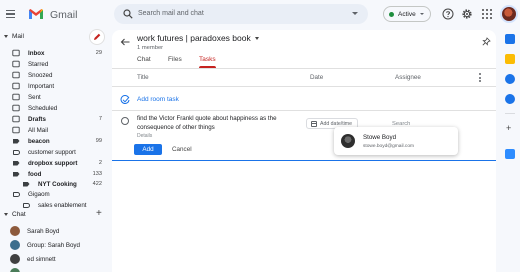 The height and width of the screenshot is (272, 520). What do you see at coordinates (148, 149) in the screenshot?
I see `add-button: Add` at bounding box center [148, 149].